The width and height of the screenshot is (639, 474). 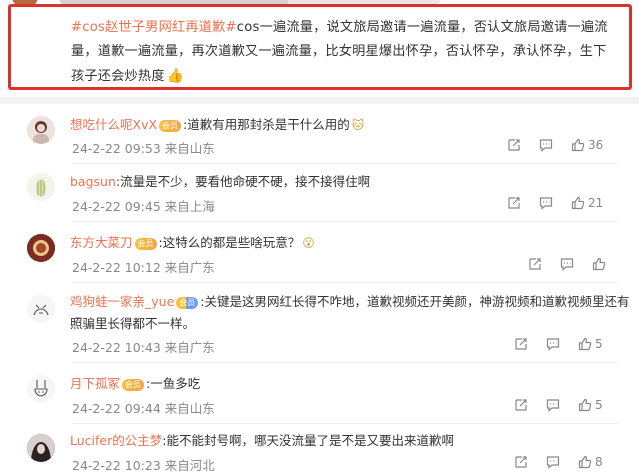 I want to click on like-count: 36, so click(x=596, y=145).